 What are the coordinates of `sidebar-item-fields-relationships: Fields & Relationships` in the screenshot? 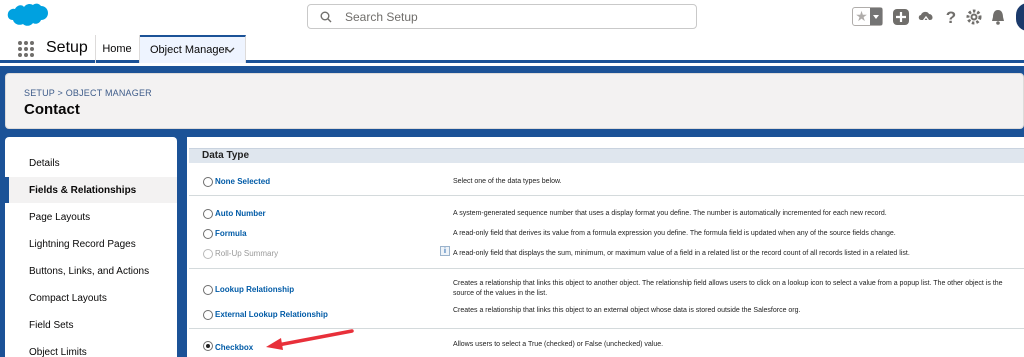 It's located at (91, 190).